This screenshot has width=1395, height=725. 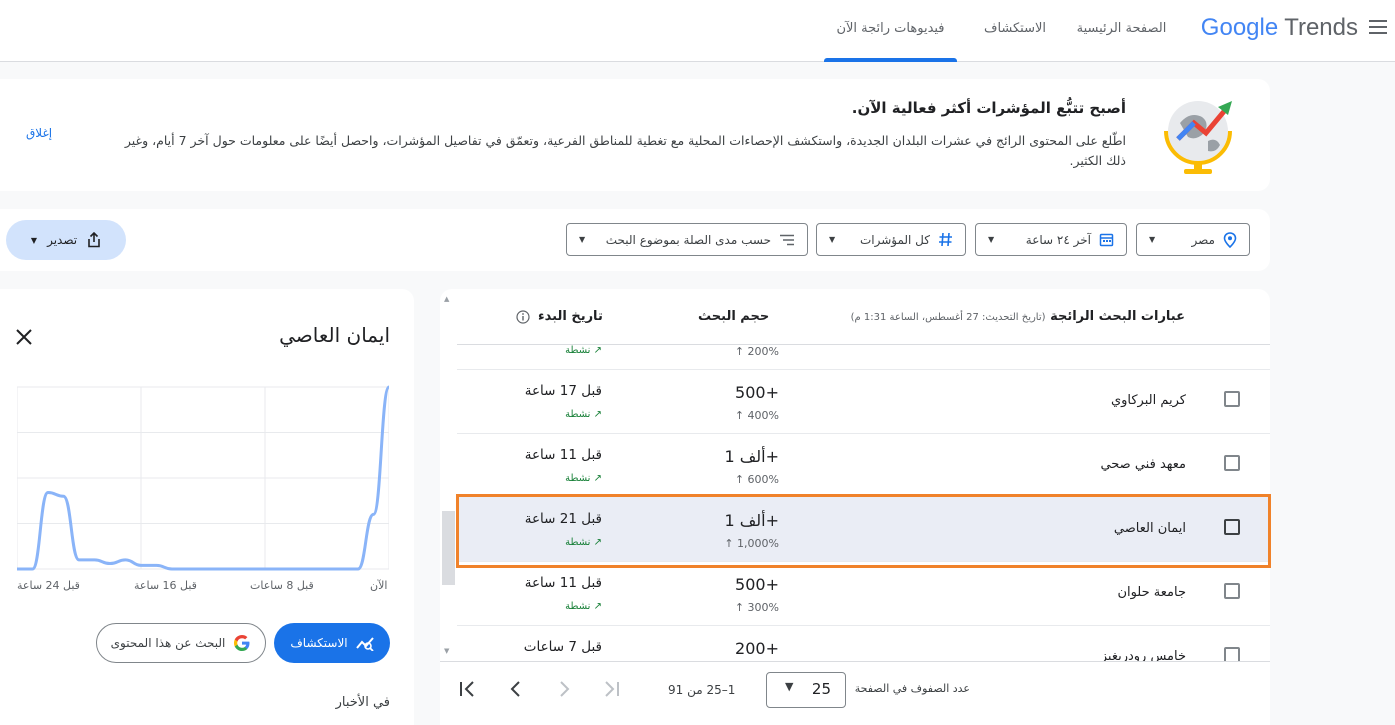 I want to click on calendar-icon, so click(x=1106, y=240).